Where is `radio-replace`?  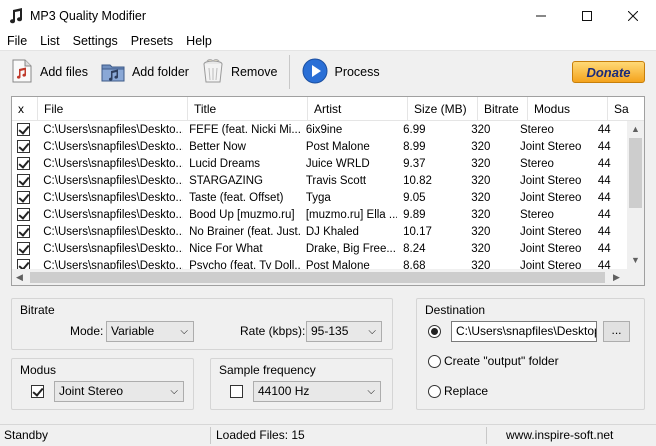
radio-replace is located at coordinates (434, 391).